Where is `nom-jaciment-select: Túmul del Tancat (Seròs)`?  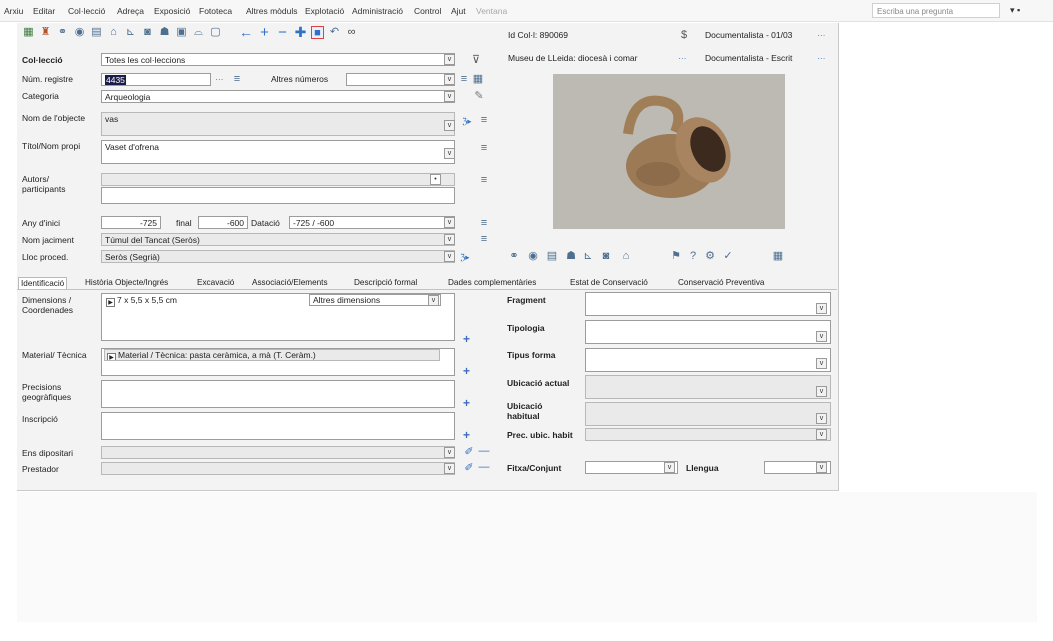 nom-jaciment-select: Túmul del Tancat (Seròs) is located at coordinates (278, 239).